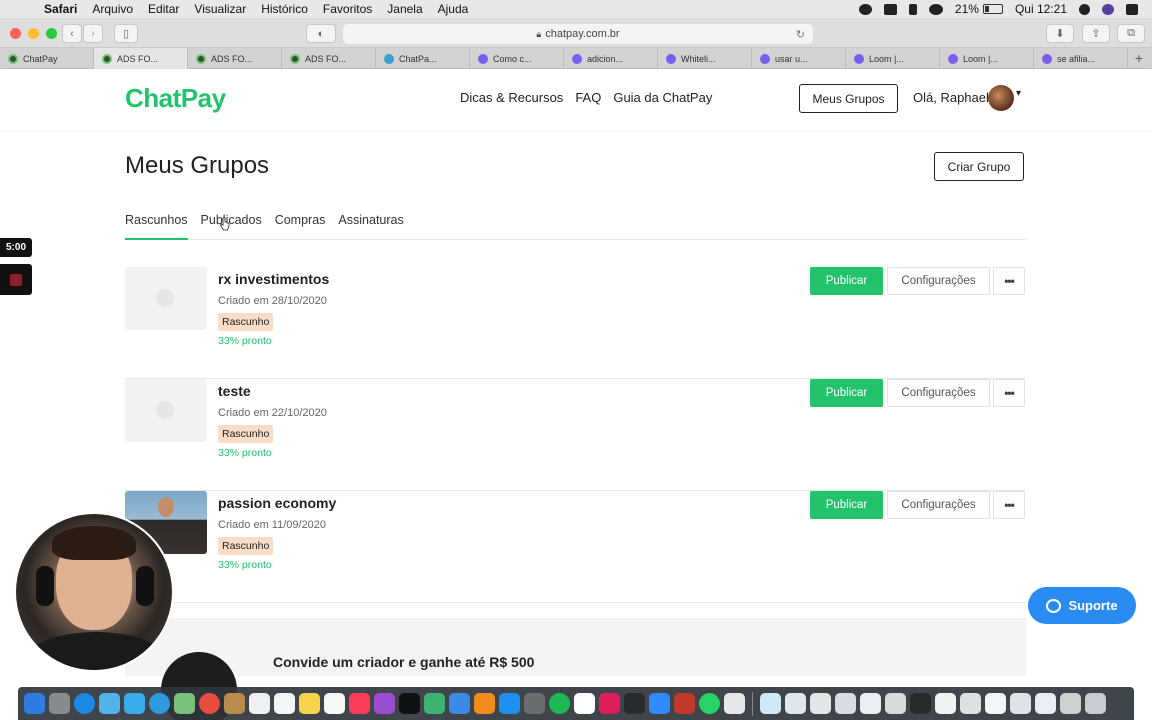 Image resolution: width=1152 pixels, height=720 pixels. Describe the element at coordinates (951, 97) in the screenshot. I see `user-greeting: Olá, Raphael` at that location.